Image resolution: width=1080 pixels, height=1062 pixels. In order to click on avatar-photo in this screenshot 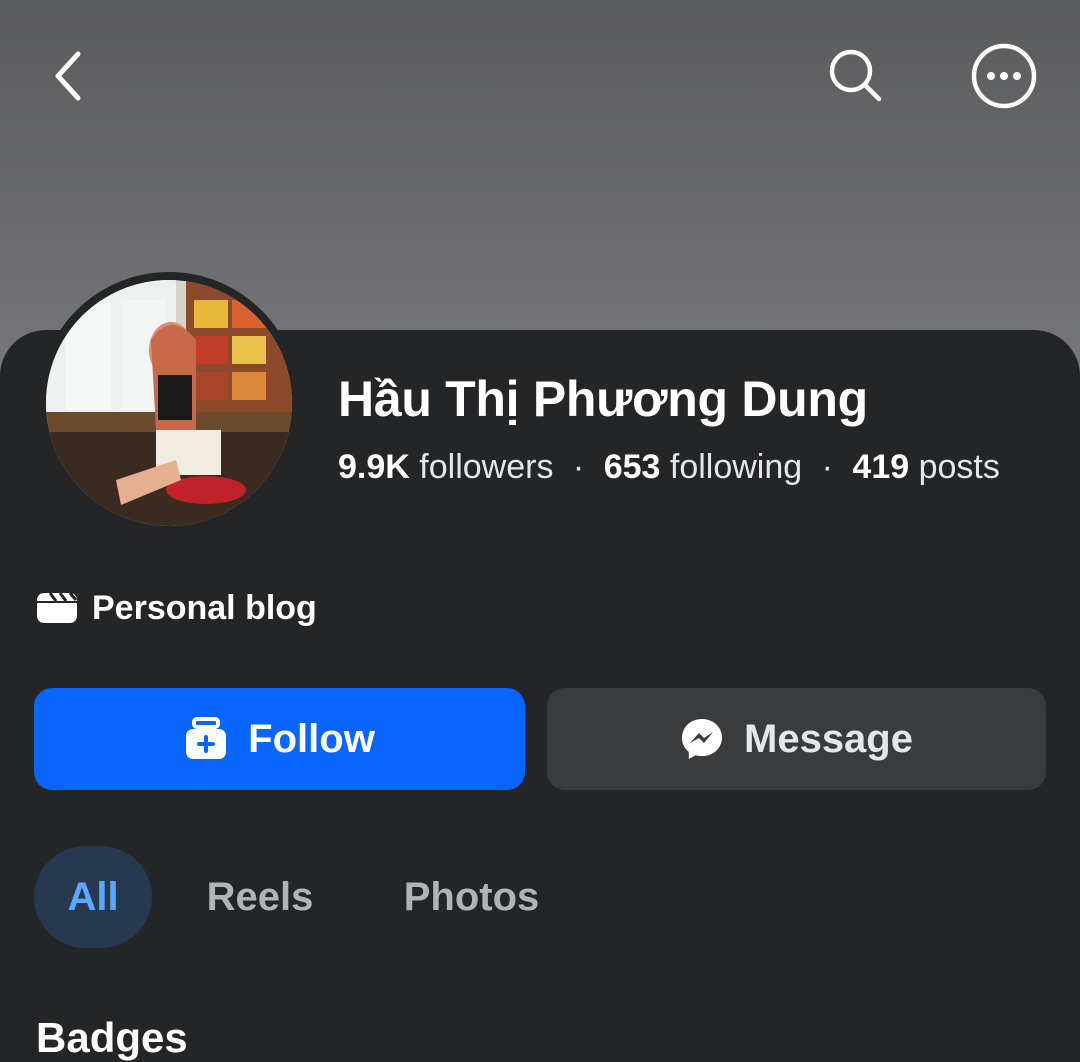, I will do `click(169, 403)`.